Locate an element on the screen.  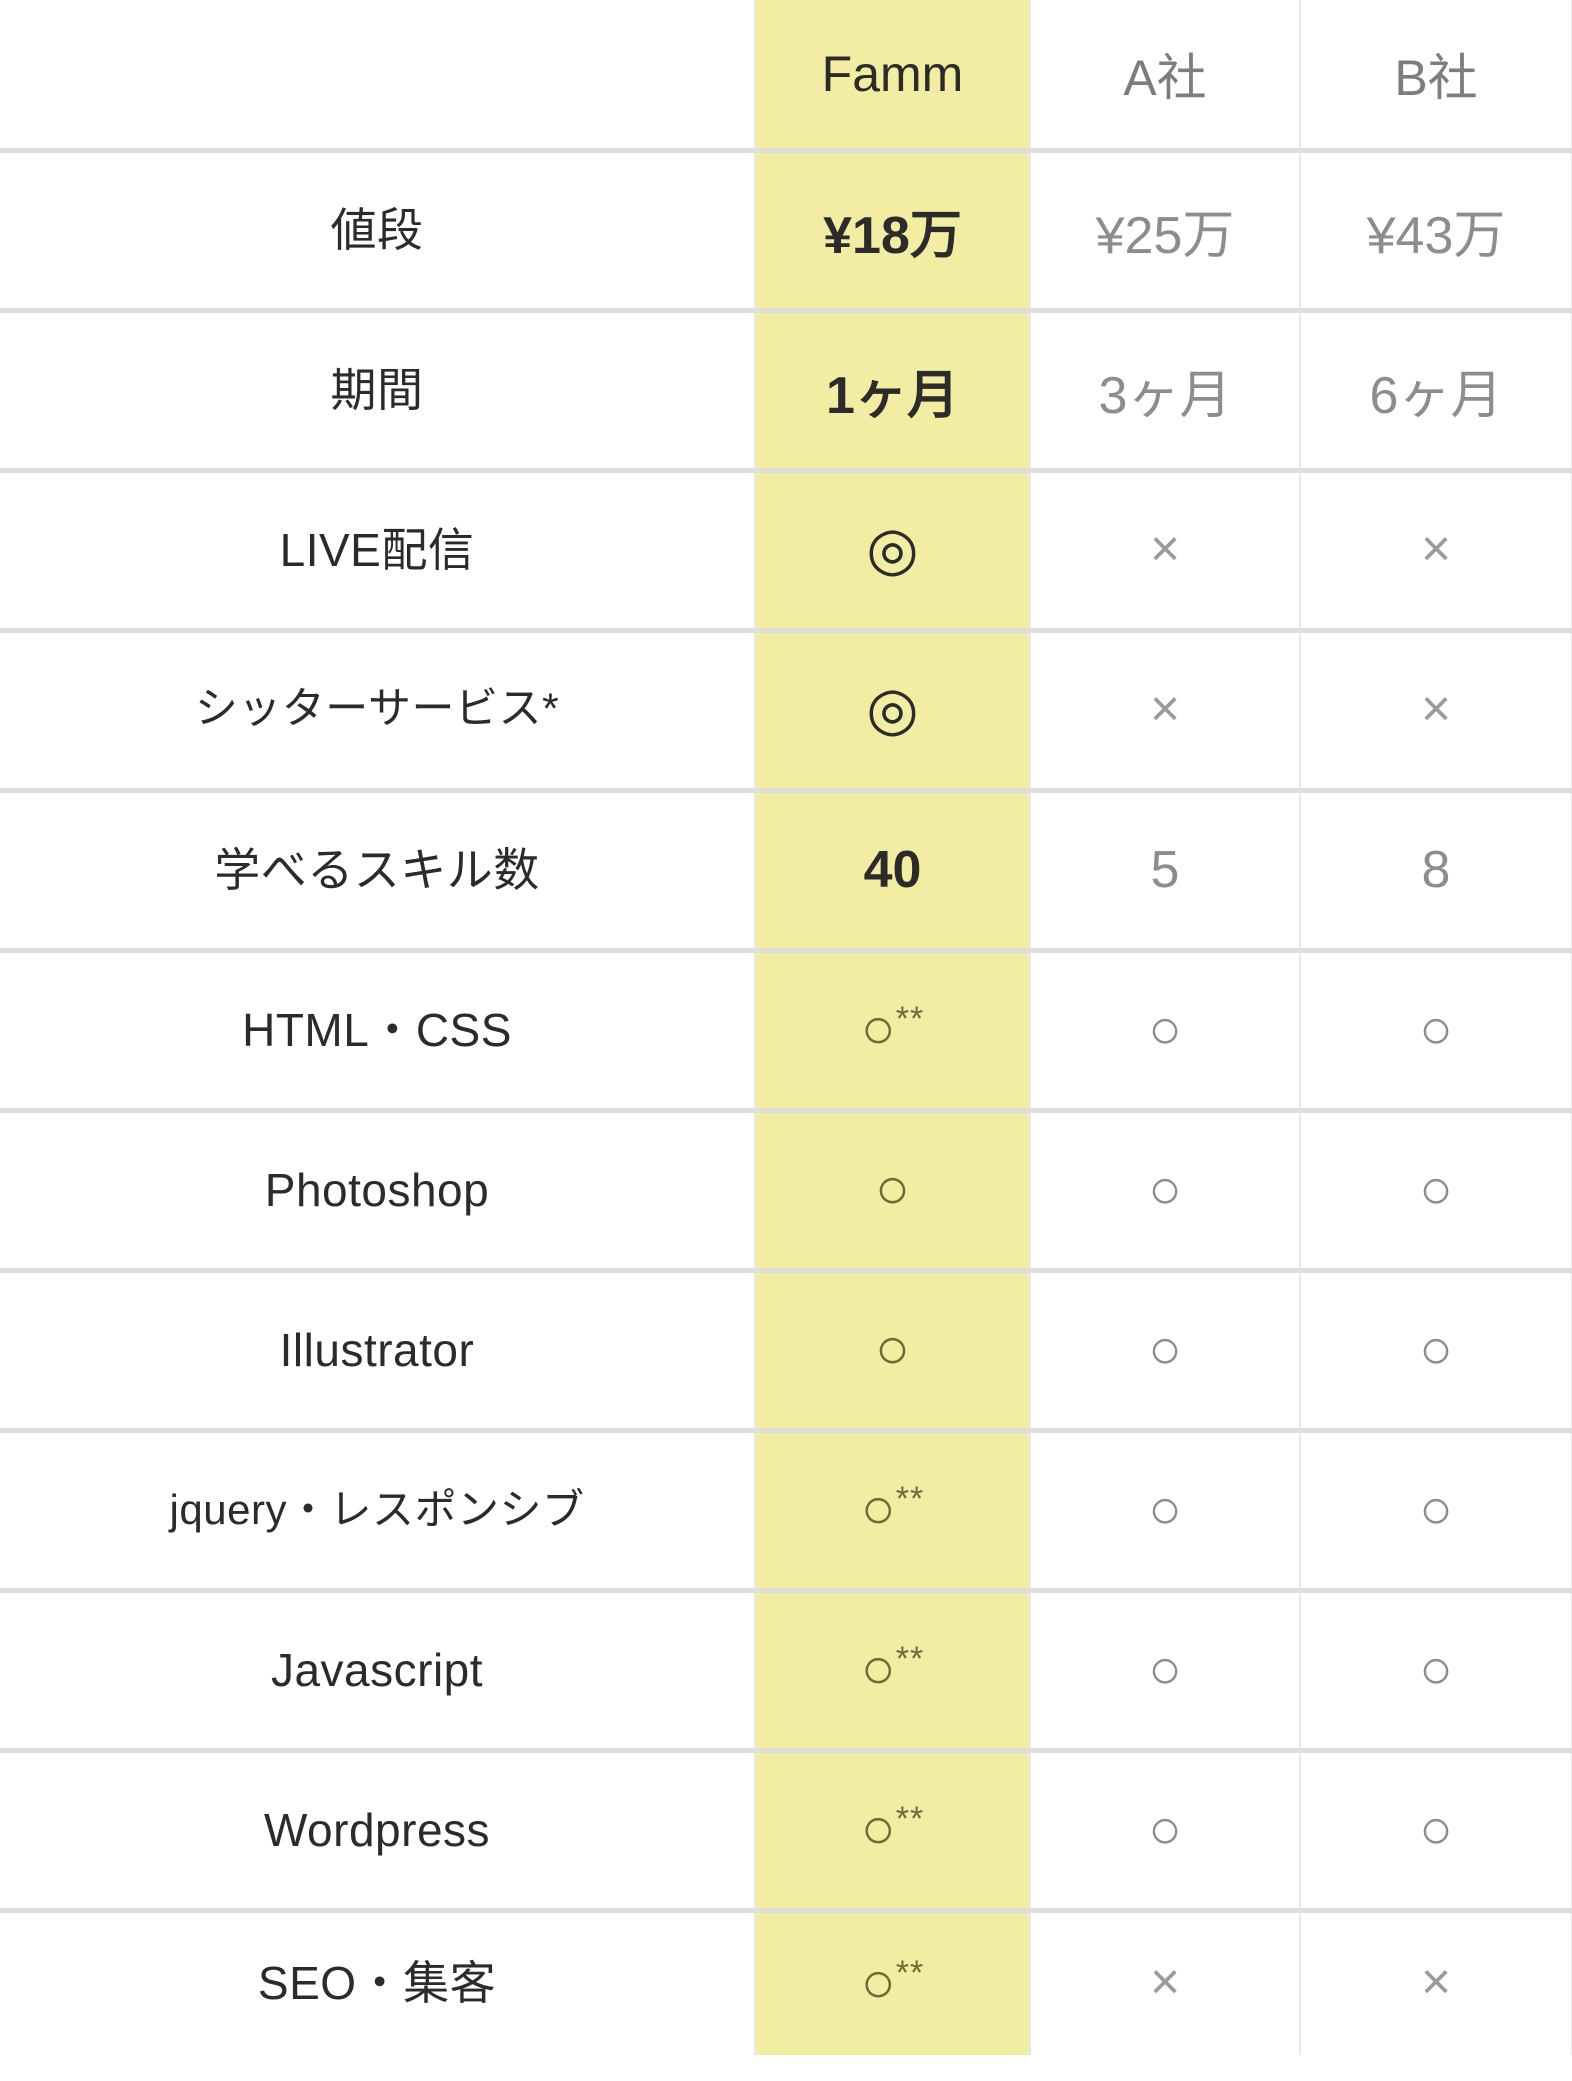
cell-b: 8 is located at coordinates (1435, 871).